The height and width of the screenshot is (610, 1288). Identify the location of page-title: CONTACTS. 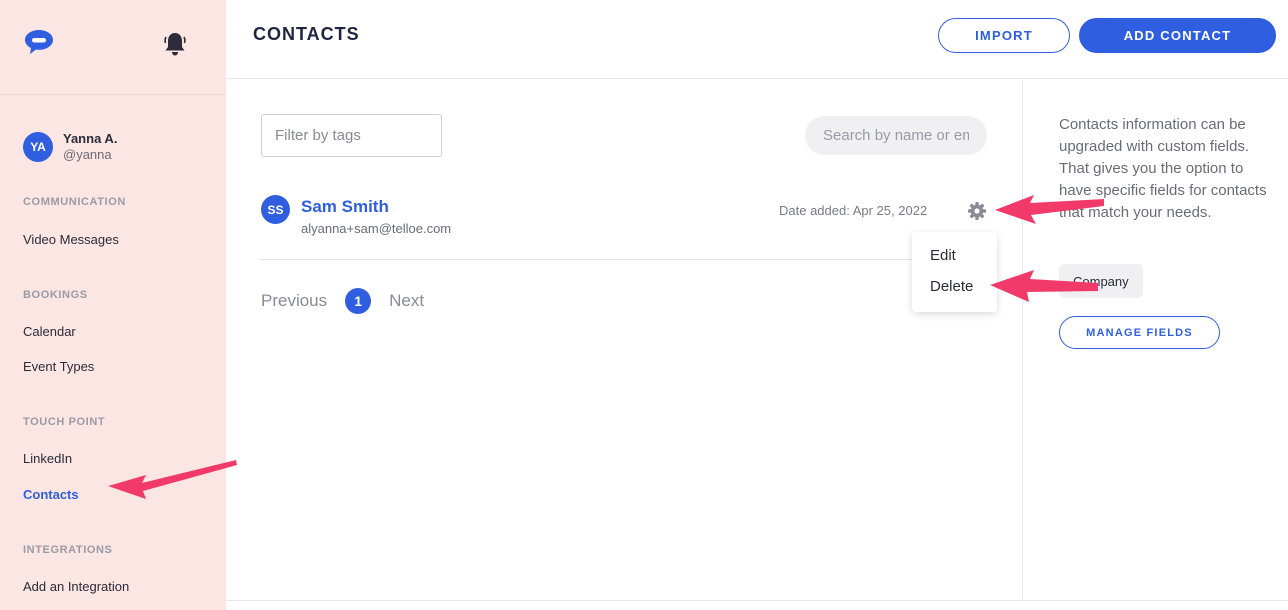
(306, 34).